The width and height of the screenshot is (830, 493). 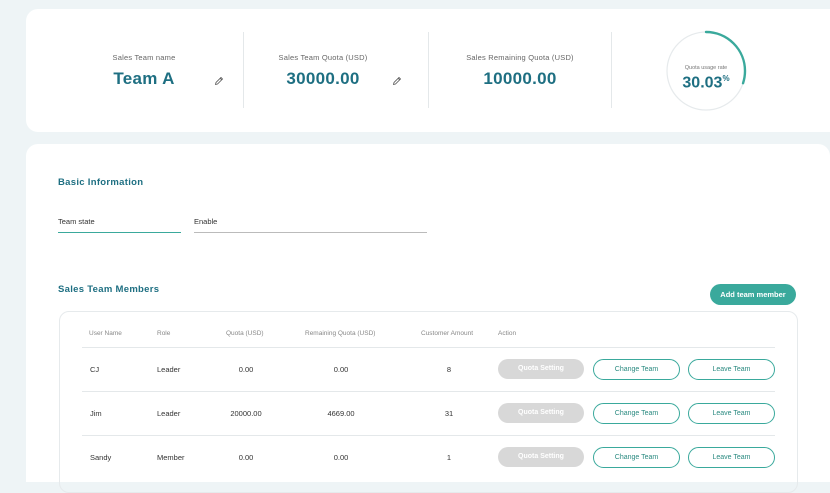 I want to click on edit-team-name-pencil-icon, so click(x=219, y=81).